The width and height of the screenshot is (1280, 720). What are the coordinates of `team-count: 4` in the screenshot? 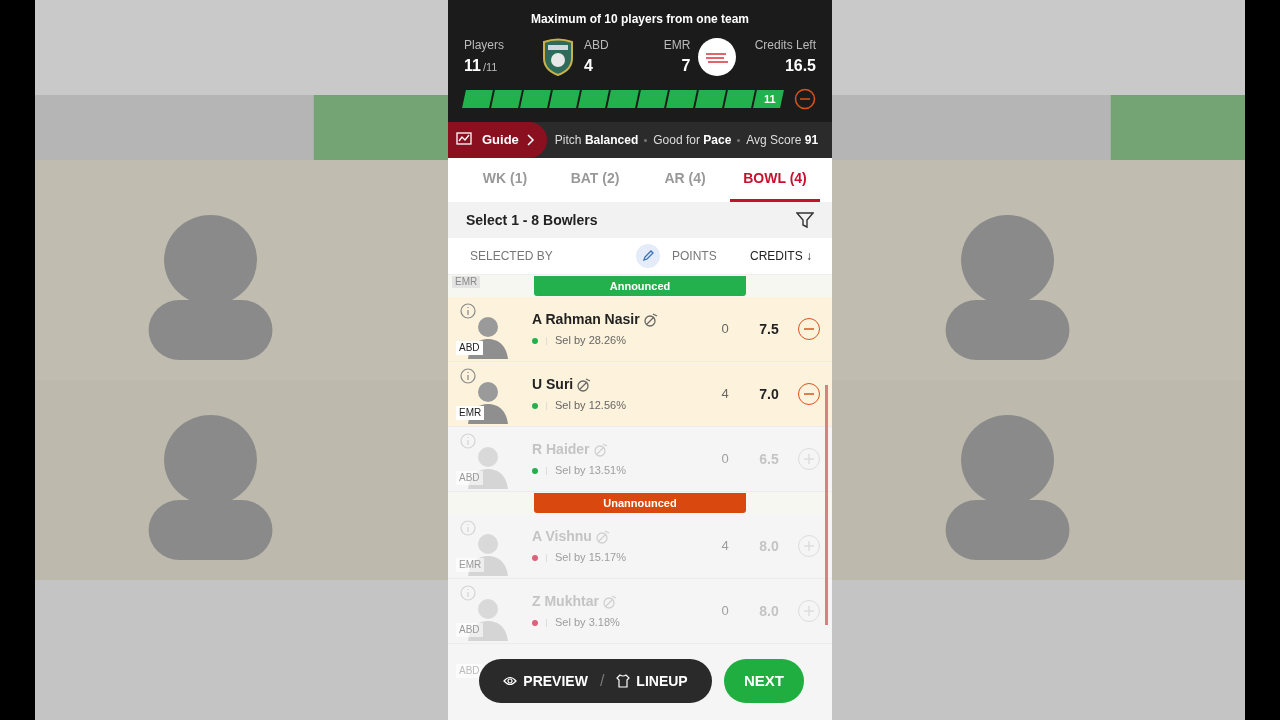 It's located at (589, 66).